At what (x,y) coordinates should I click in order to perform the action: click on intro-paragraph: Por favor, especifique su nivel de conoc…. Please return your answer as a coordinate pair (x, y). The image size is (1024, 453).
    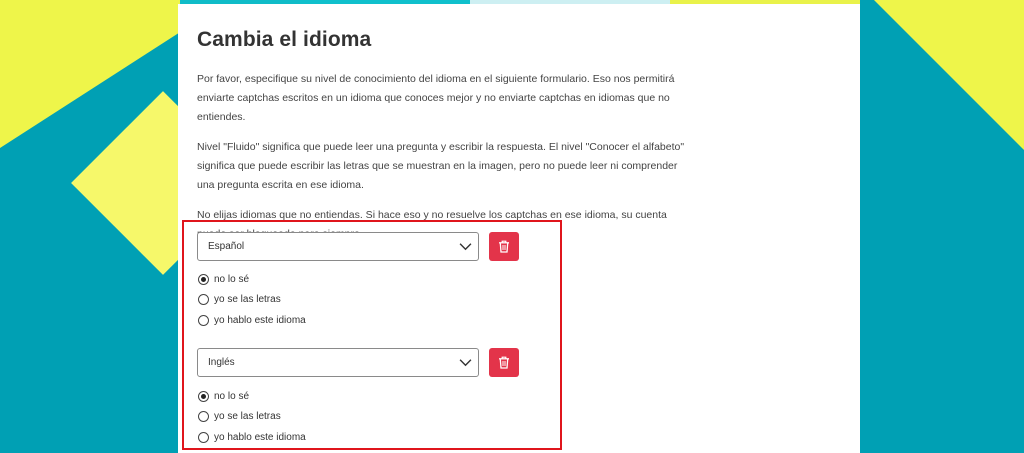
    Looking at the image, I should click on (436, 98).